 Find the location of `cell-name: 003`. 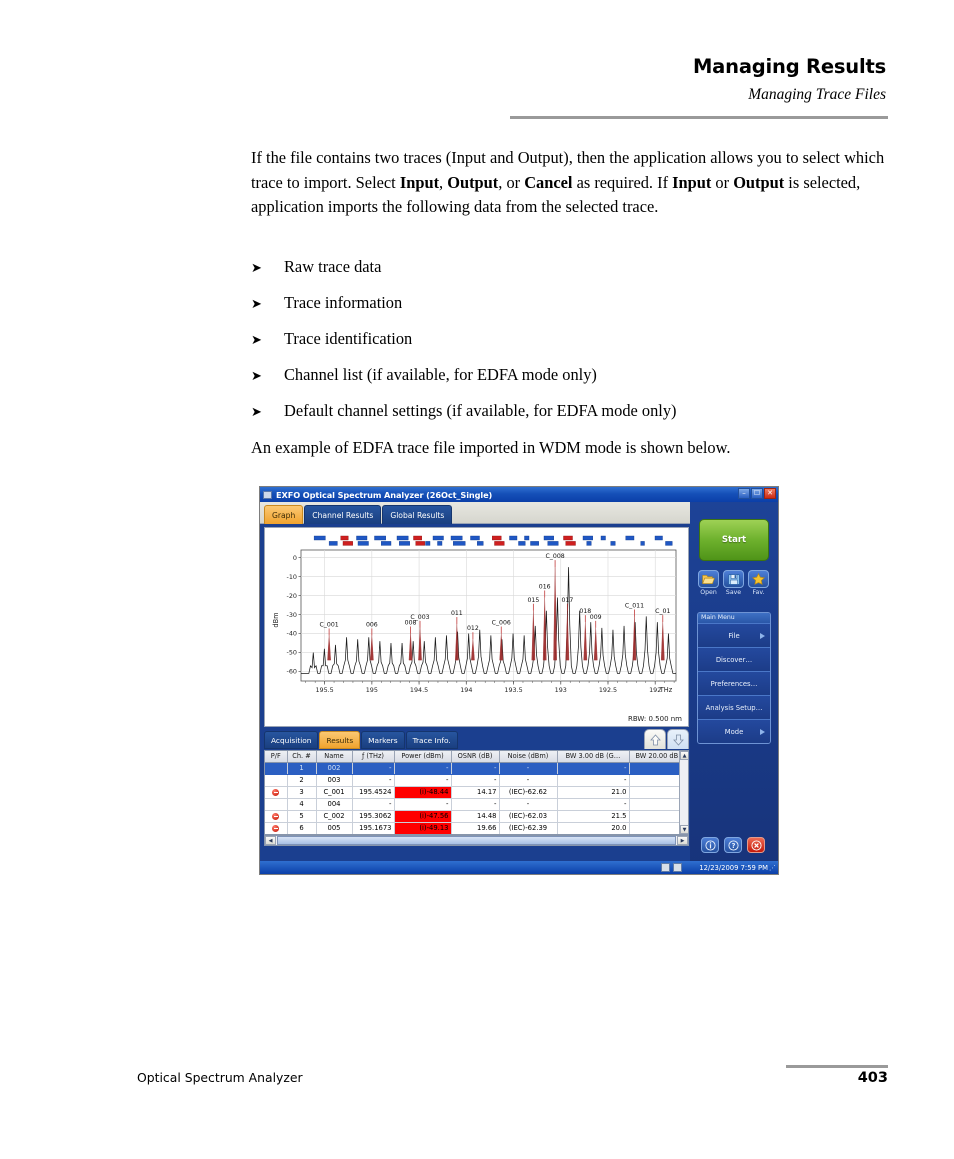

cell-name: 003 is located at coordinates (334, 780).